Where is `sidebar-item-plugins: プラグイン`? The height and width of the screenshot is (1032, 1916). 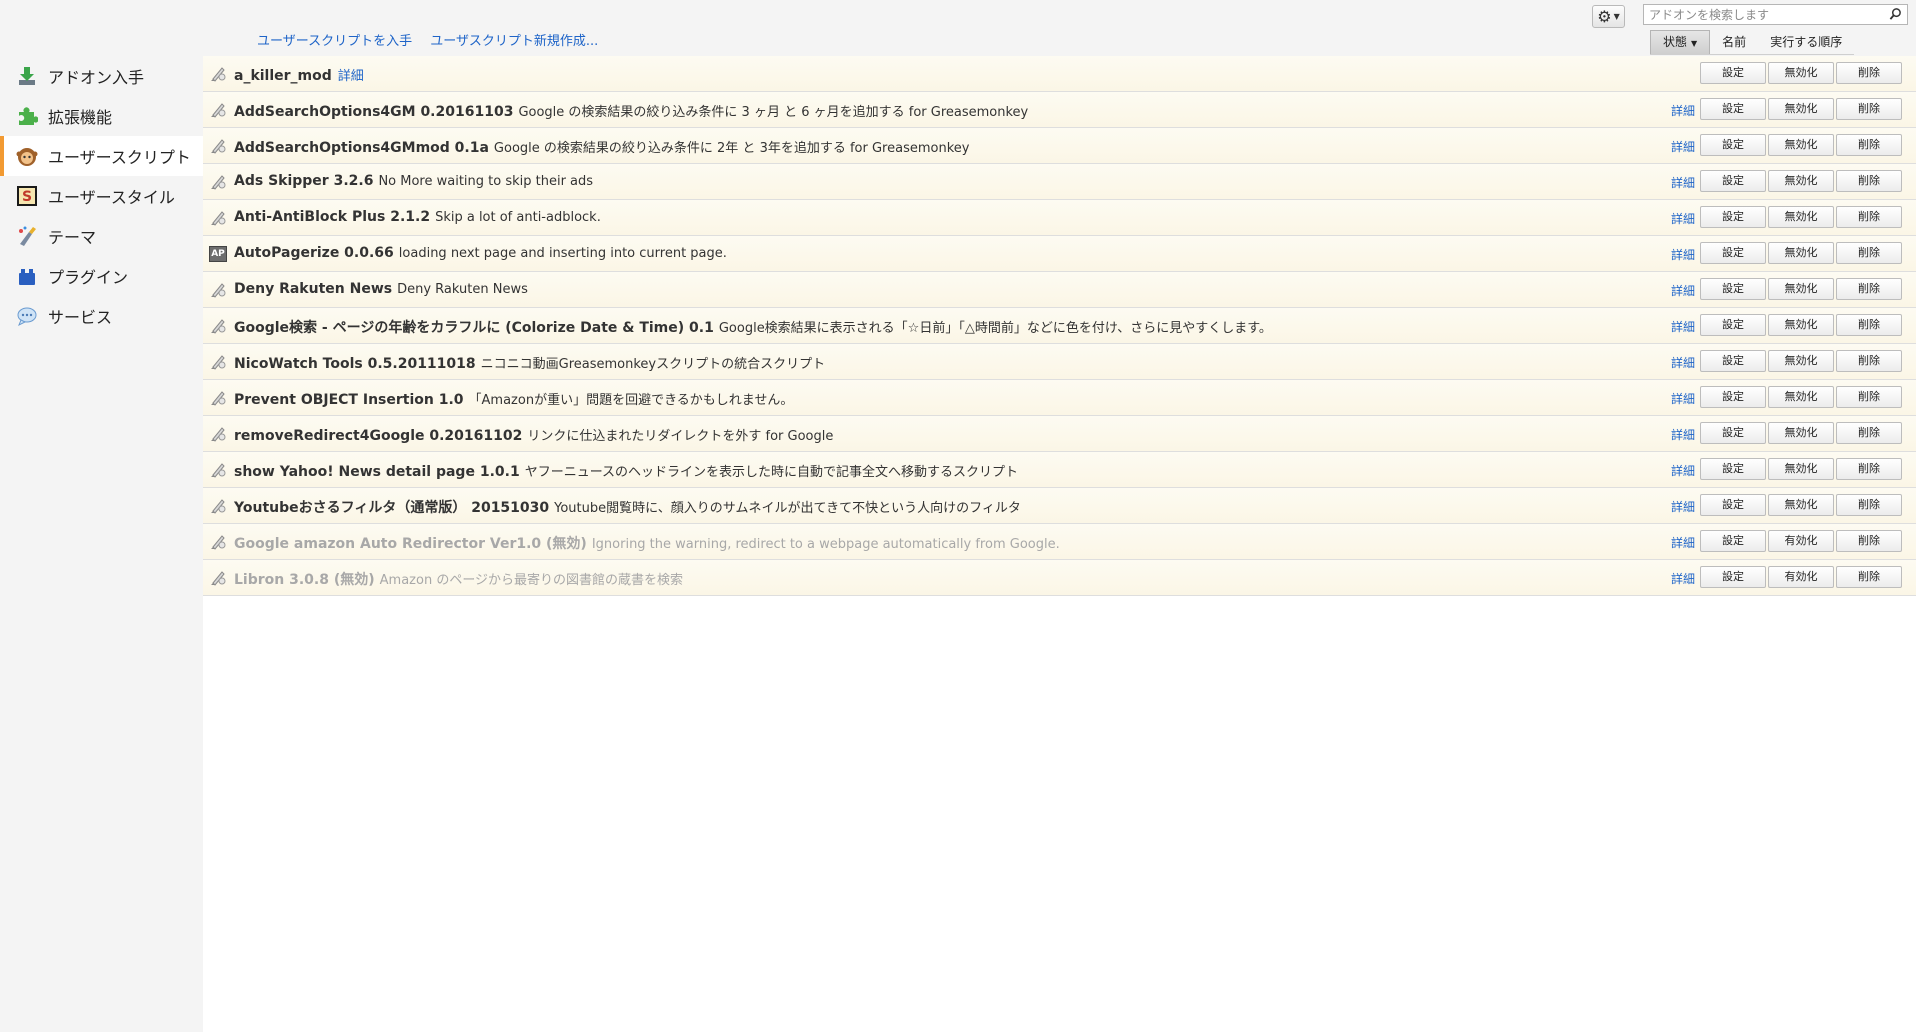 sidebar-item-plugins: プラグイン is located at coordinates (101, 276).